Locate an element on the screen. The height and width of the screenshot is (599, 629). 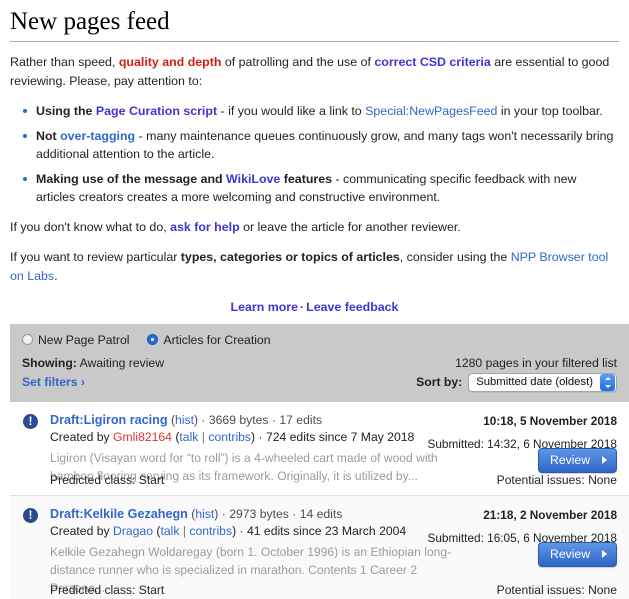
row-meta: (hist) · 3669 bytes · 17 edits is located at coordinates (246, 419).